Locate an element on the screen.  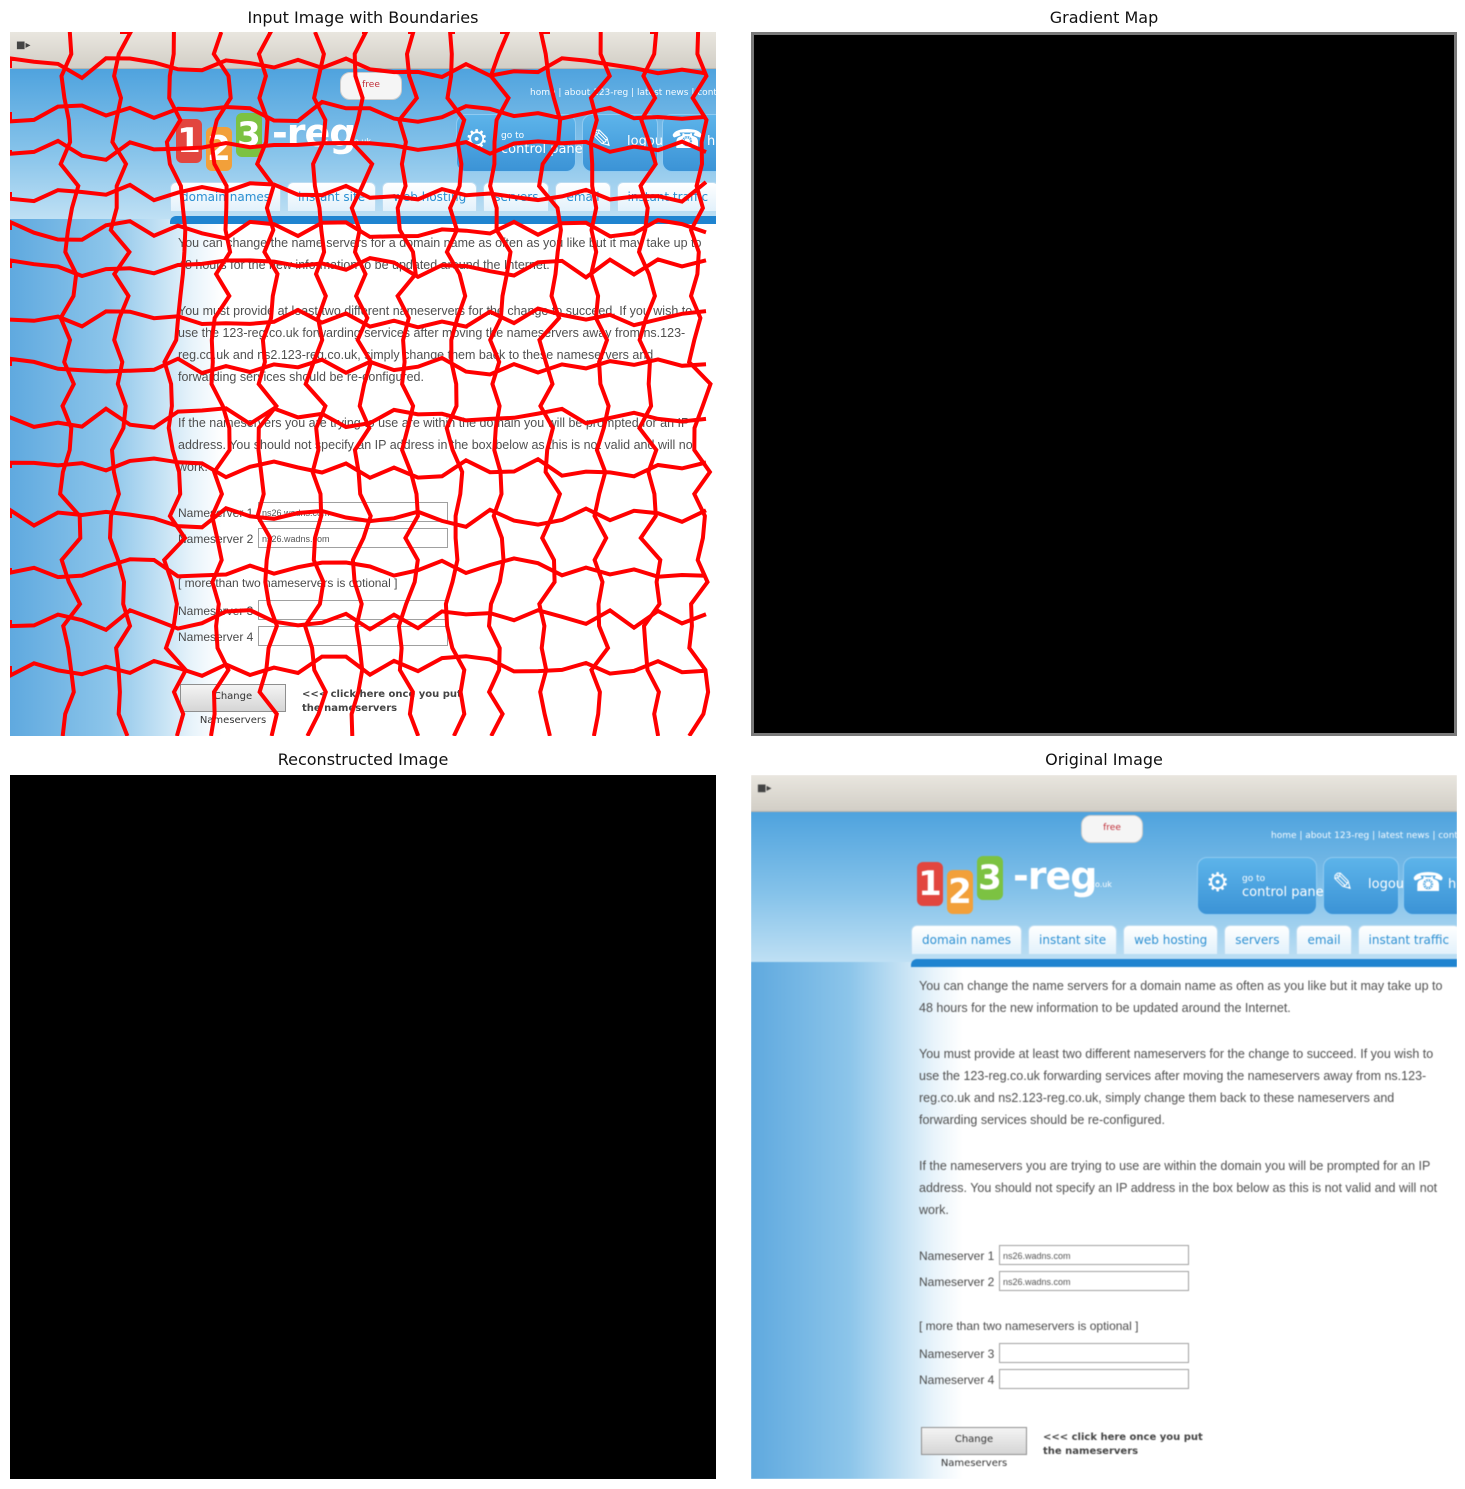
browser-toolbar: ■▸ is located at coordinates (363, 50).